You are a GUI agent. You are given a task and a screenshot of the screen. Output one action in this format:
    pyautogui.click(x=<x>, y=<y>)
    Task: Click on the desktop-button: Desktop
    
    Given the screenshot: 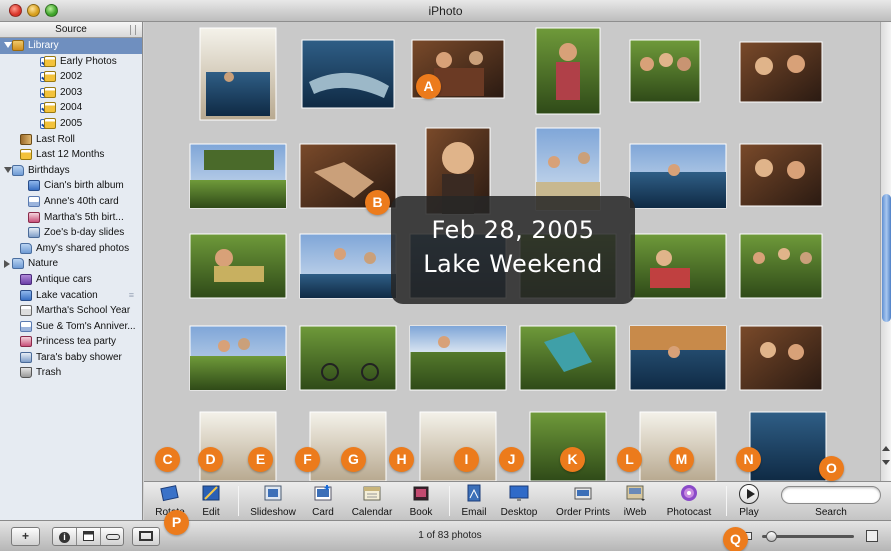 What is the action you would take?
    pyautogui.click(x=519, y=501)
    